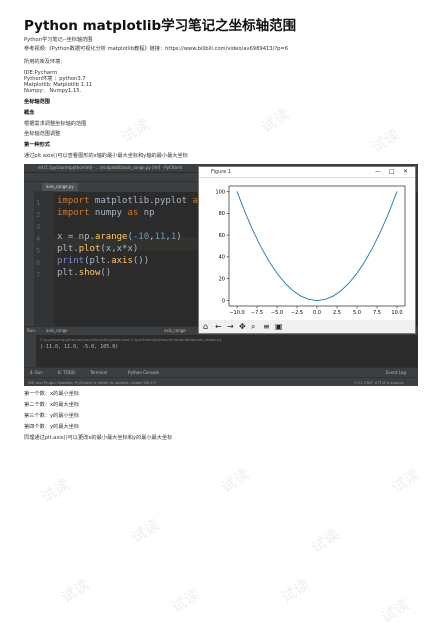  Describe the element at coordinates (66, 372) in the screenshot. I see `tool-tab-todo: 6: TODO` at that location.